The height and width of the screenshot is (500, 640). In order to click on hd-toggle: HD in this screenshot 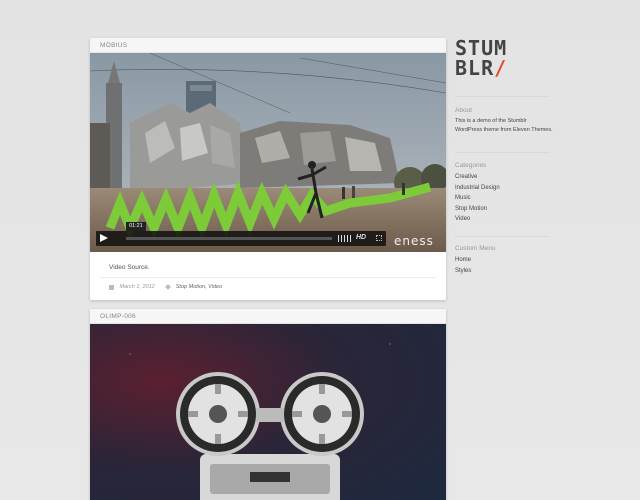, I will do `click(361, 237)`.